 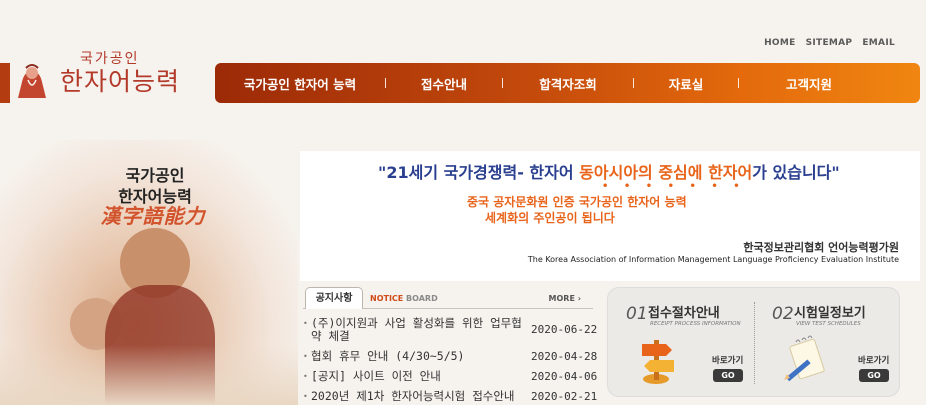 What do you see at coordinates (821, 247) in the screenshot?
I see `banner-org-korean: 한국정보관리협회 언어능력평가원` at bounding box center [821, 247].